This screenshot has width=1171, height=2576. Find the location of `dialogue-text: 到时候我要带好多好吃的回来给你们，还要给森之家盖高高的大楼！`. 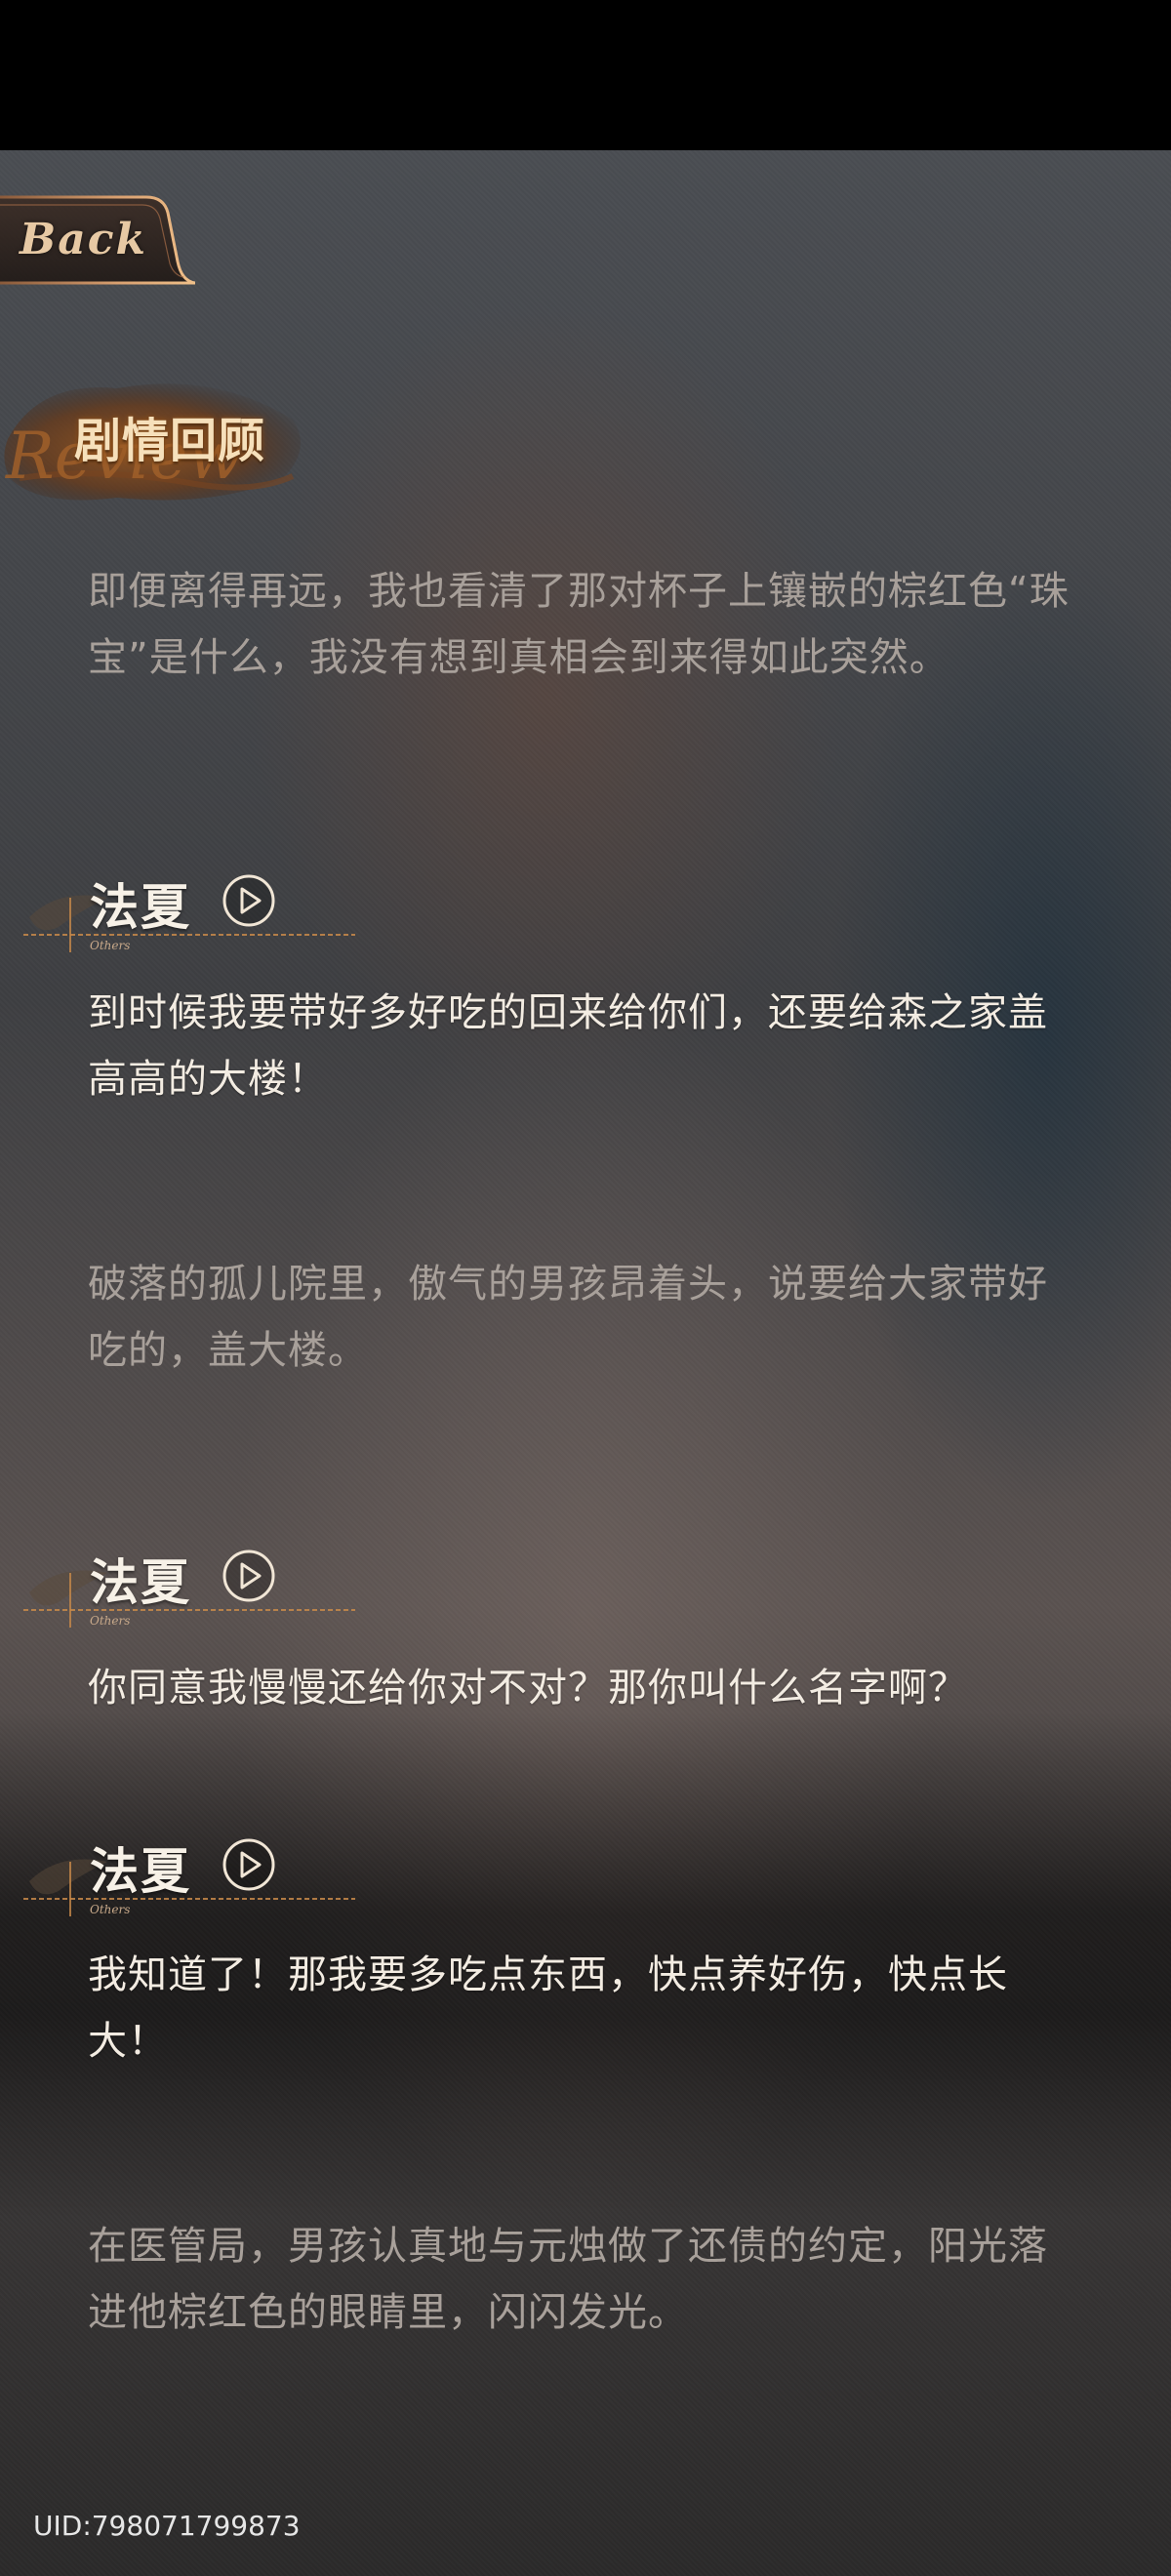

dialogue-text: 到时候我要带好多好吃的回来给你们，还要给森之家盖高高的大楼！ is located at coordinates (568, 1046).